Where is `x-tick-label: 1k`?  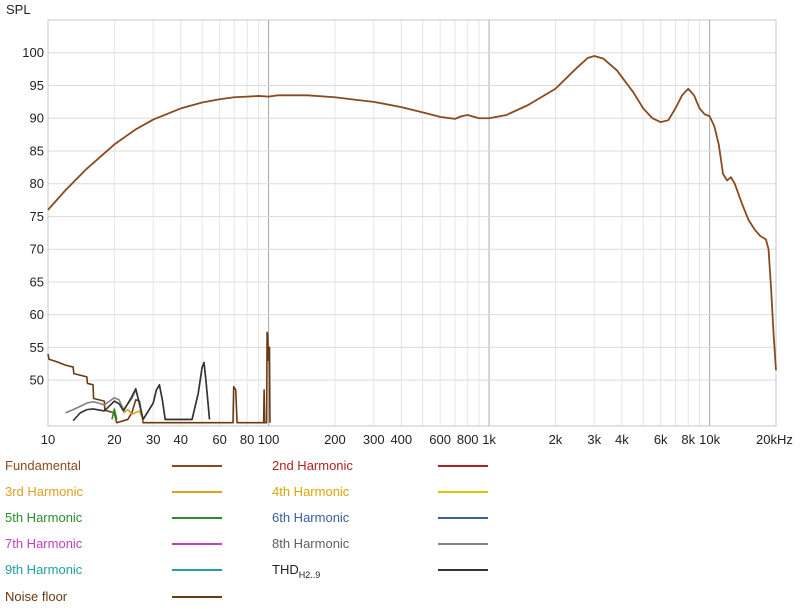
x-tick-label: 1k is located at coordinates (489, 439).